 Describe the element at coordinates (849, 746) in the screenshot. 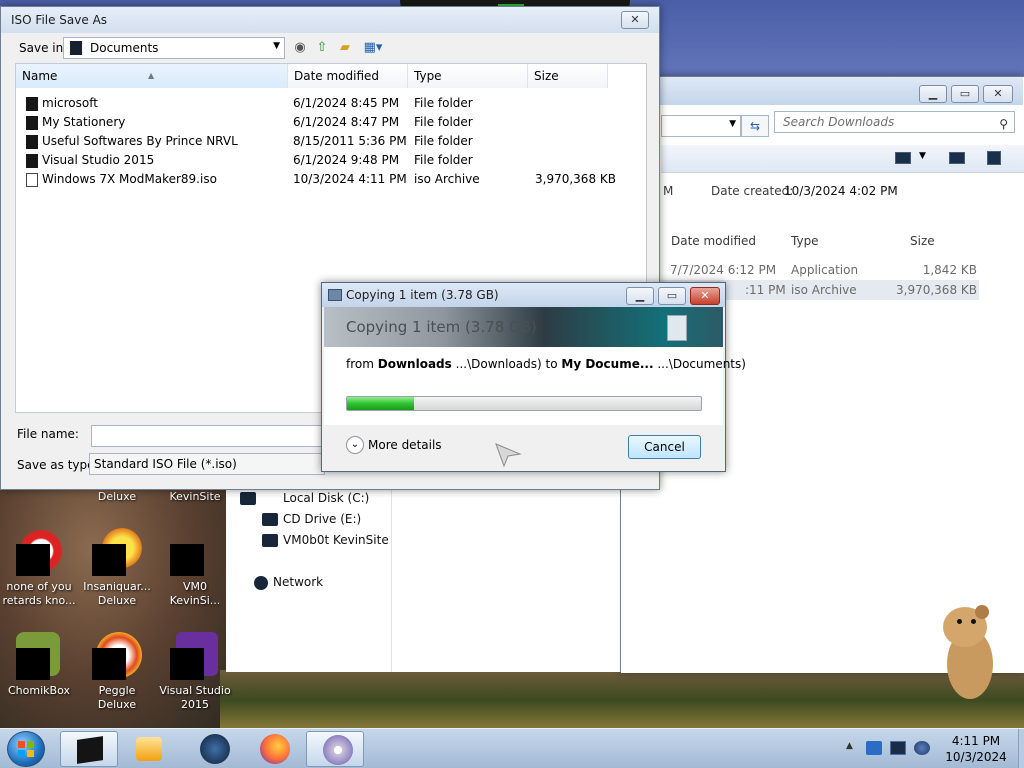

I see `tray-expand-icon: ▲` at that location.